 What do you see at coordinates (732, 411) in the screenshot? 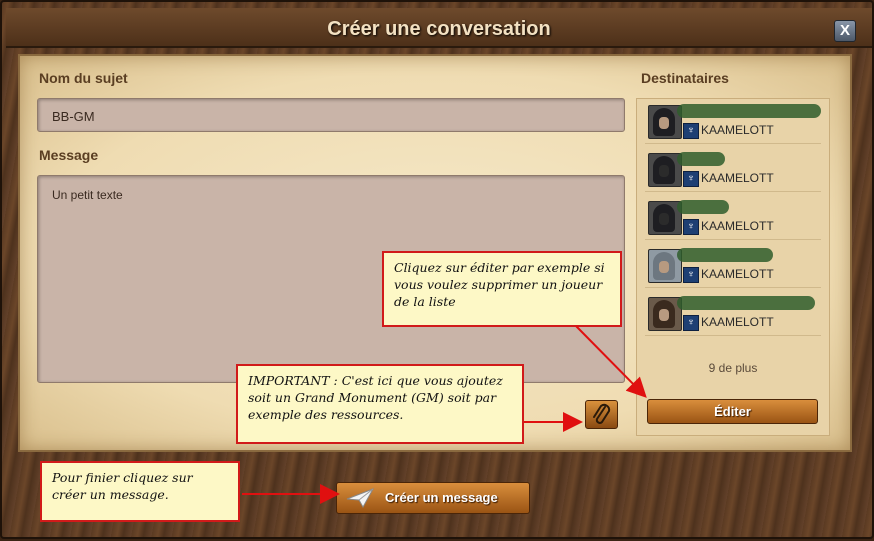
I see `edit-recipients-button: Éditer` at bounding box center [732, 411].